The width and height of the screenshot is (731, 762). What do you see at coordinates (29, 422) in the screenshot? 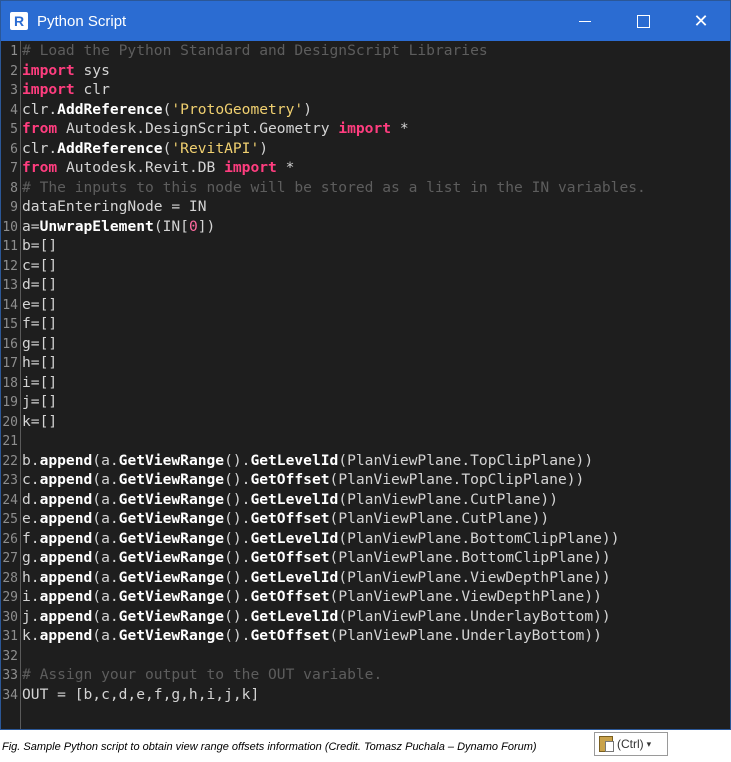
I see `code-line: 20 k=[]` at bounding box center [29, 422].